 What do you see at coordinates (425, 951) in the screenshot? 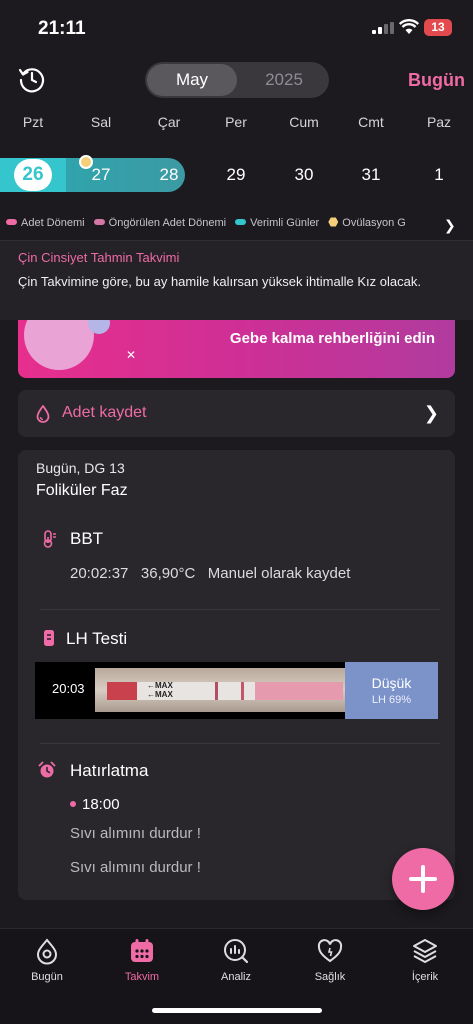
I see `content-icon` at bounding box center [425, 951].